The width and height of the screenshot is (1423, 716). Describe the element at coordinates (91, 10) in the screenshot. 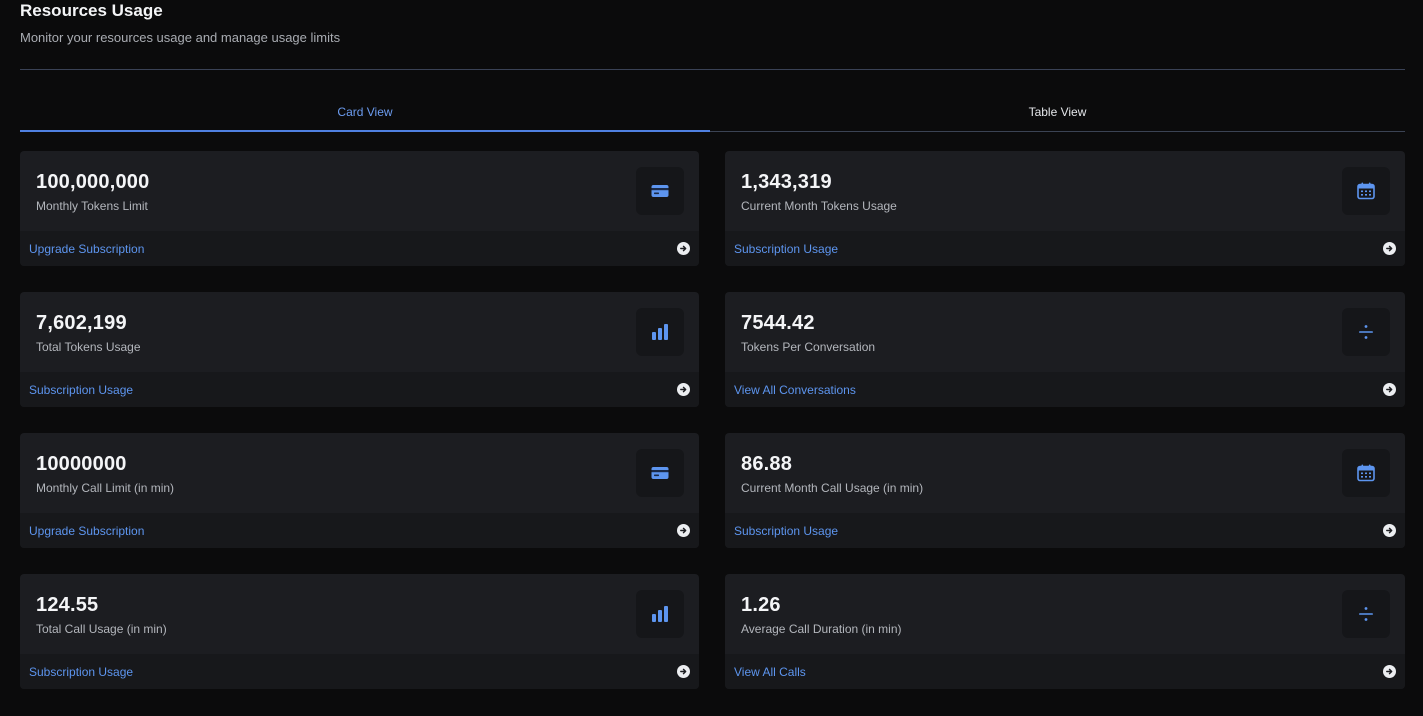

I see `page-title: Resources Usage` at that location.